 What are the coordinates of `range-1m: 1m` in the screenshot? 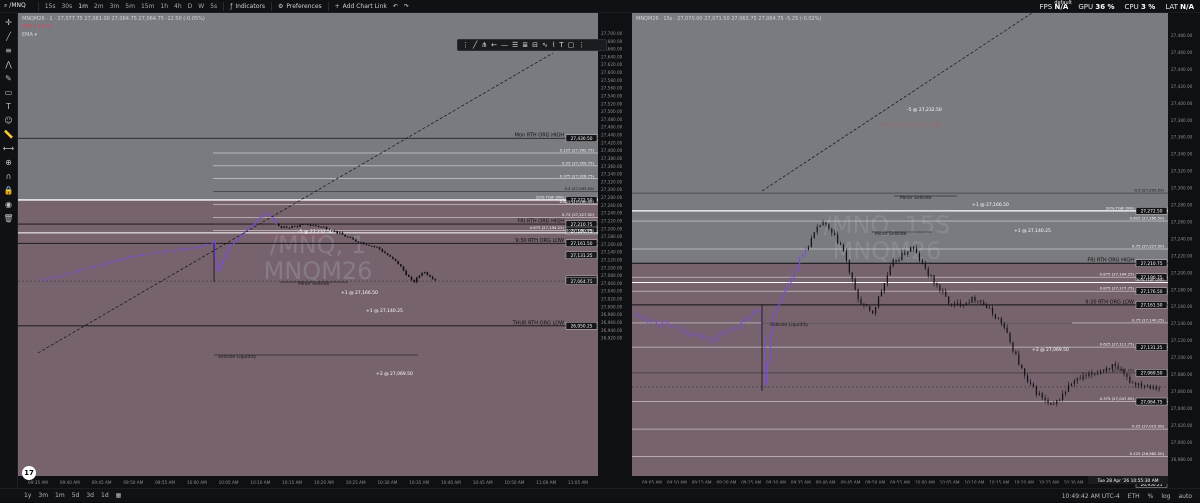 It's located at (60, 495).